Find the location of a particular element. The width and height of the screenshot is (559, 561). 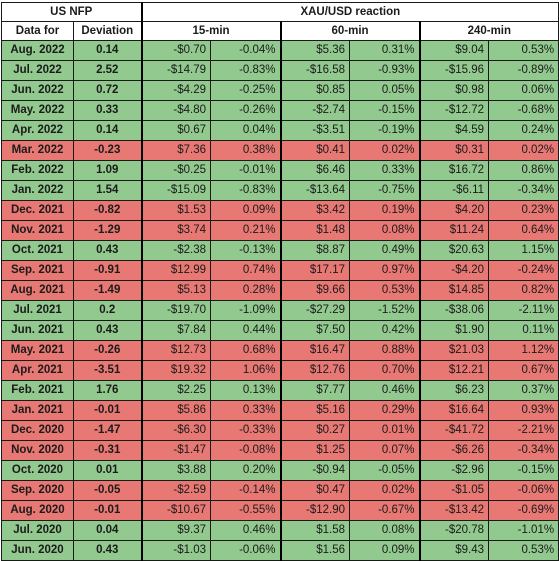

cell-15min-percent: 0.68% is located at coordinates (246, 350).